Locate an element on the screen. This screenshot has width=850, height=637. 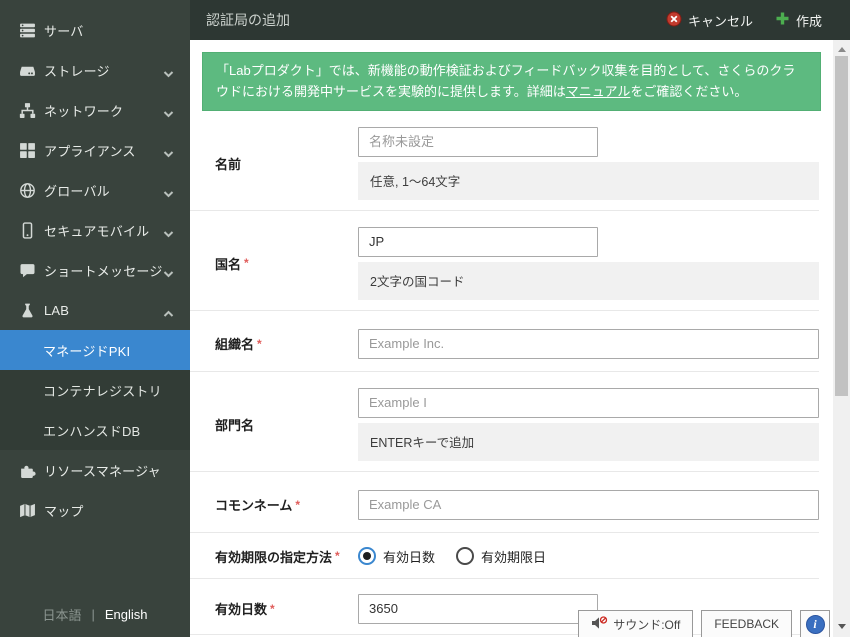
cancel-x-icon is located at coordinates (674, 20).